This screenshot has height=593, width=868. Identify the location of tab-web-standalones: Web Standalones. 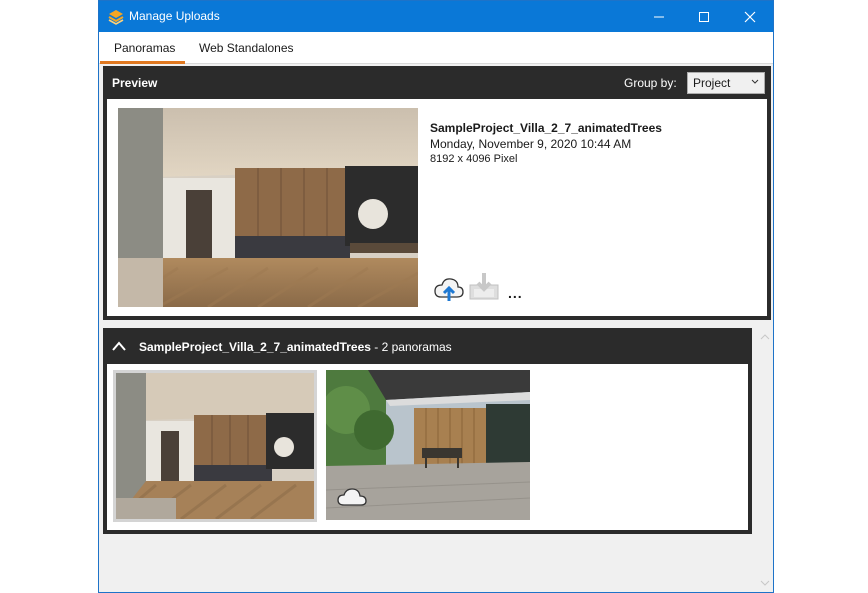
(246, 48).